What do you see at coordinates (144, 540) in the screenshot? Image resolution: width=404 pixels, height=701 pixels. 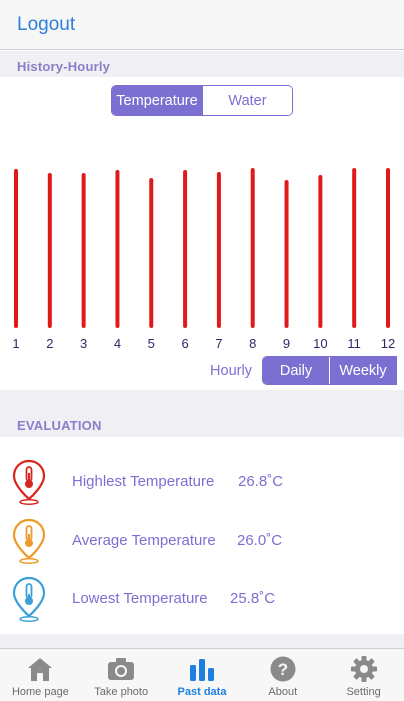 I see `eval-label-average: Average Temperature` at bounding box center [144, 540].